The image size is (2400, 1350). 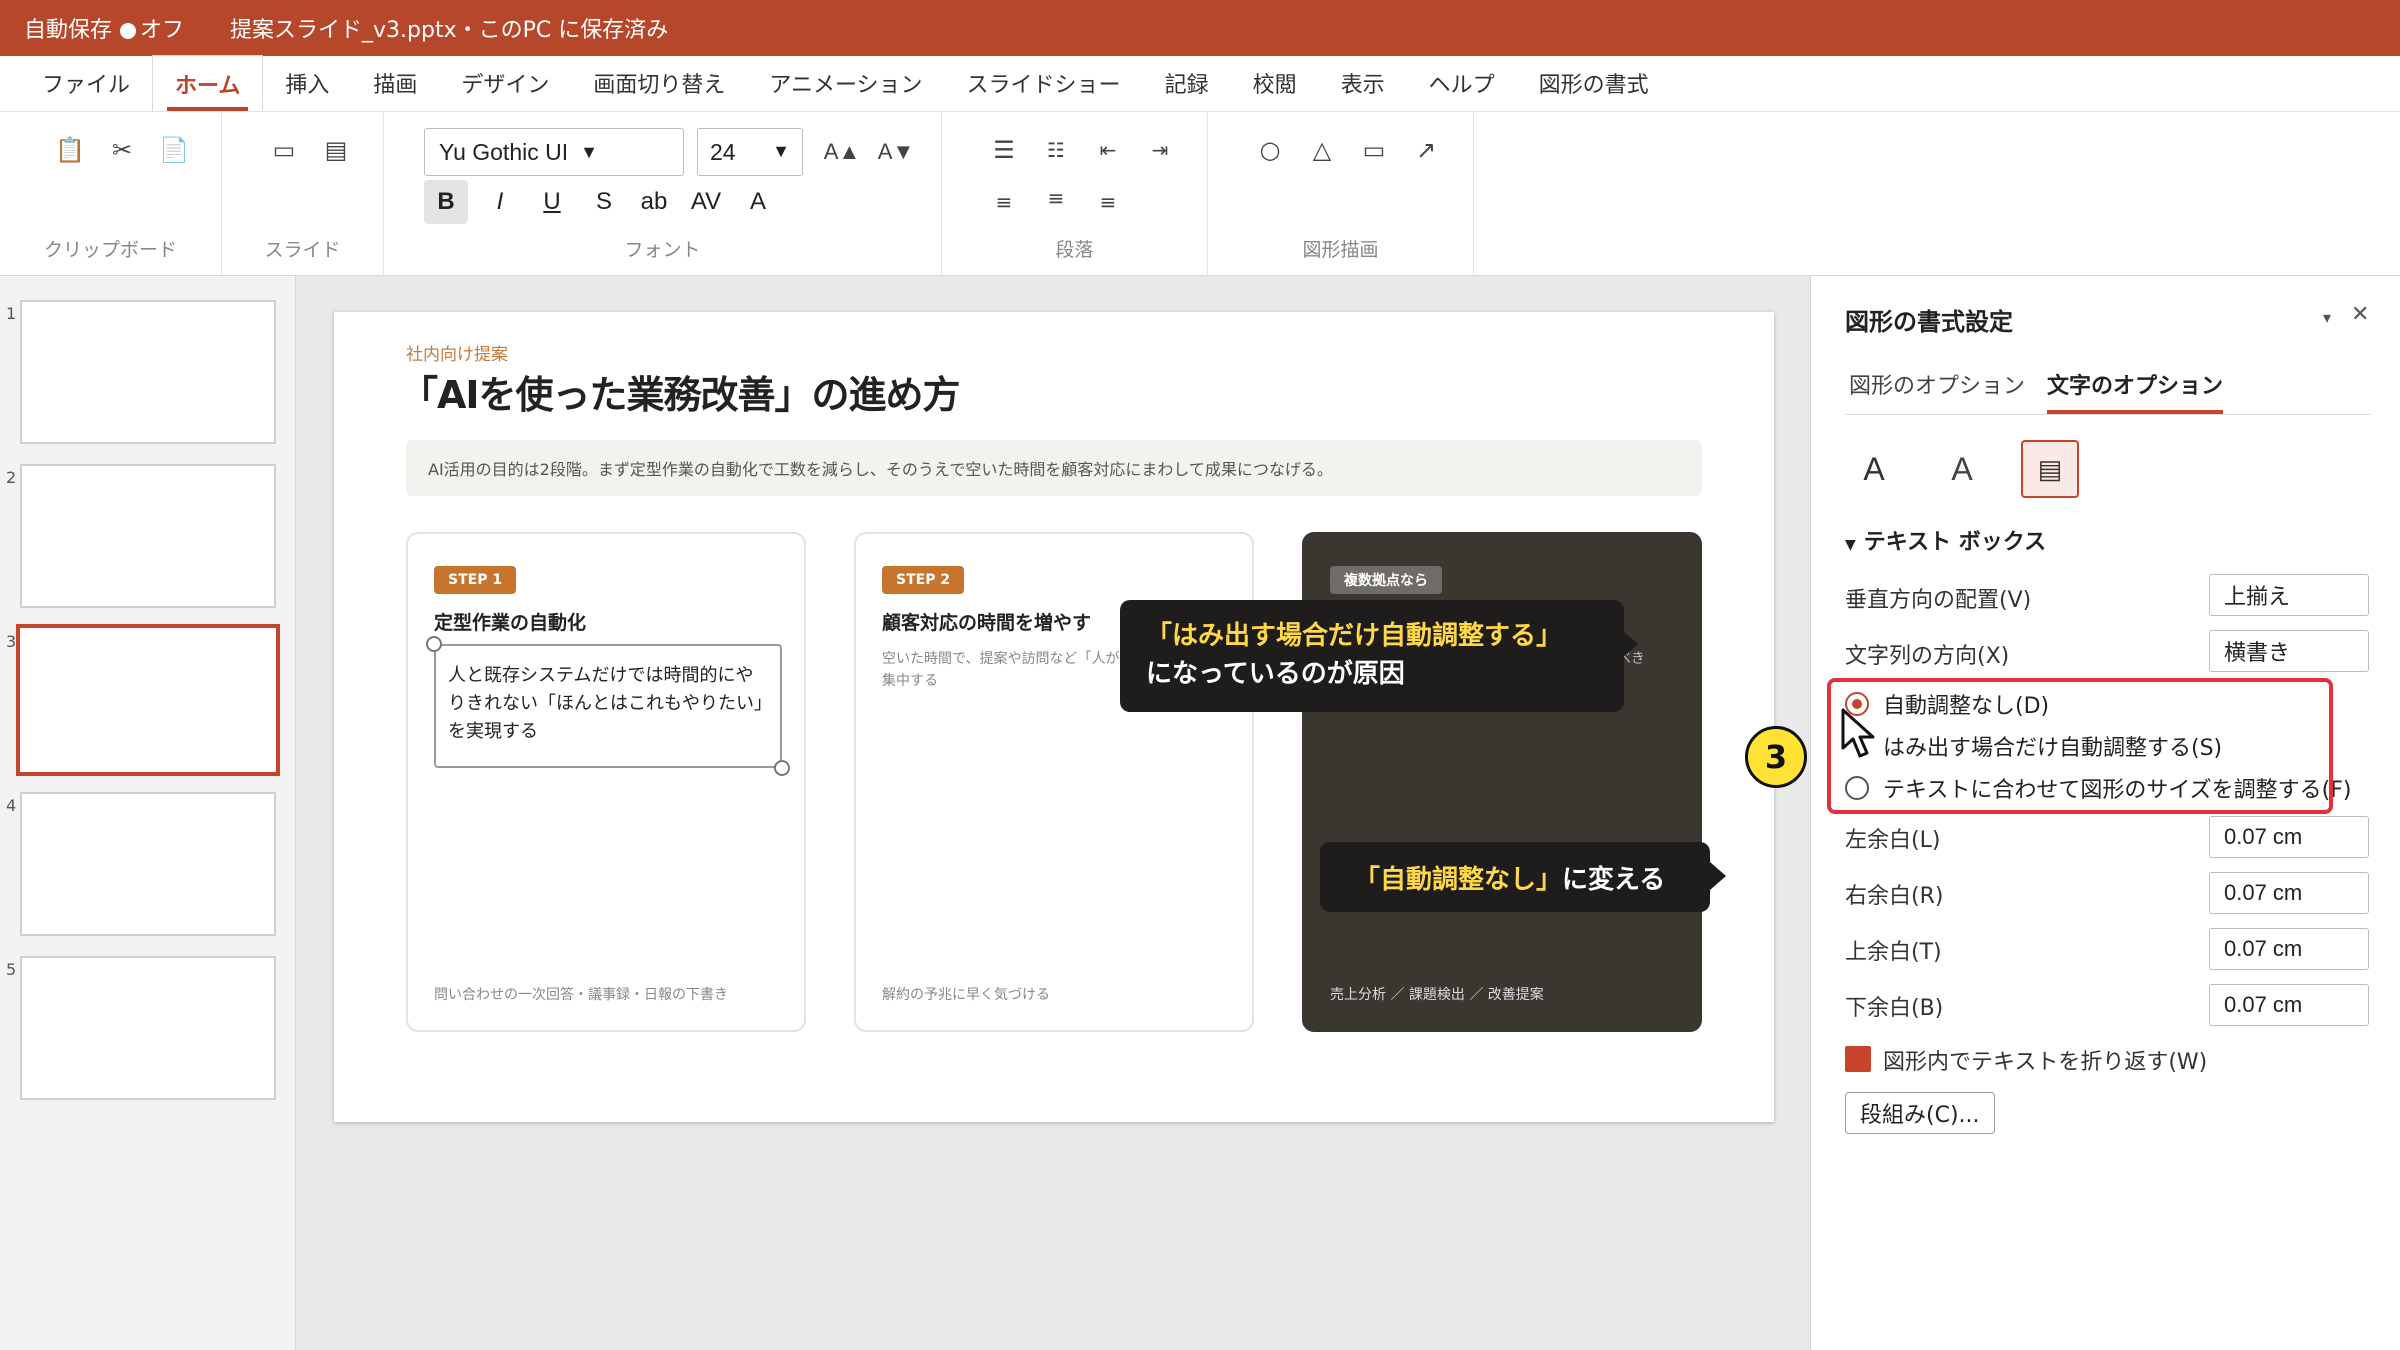 I want to click on callout-line: 「自動調整なし」に変える, so click(x=1520, y=877).